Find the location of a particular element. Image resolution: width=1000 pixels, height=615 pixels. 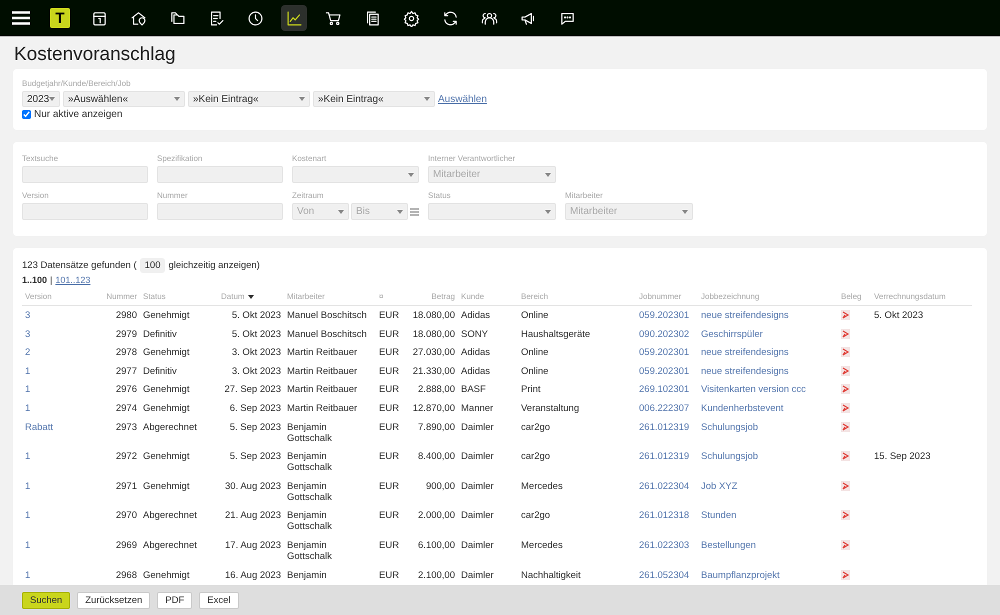

table-cell: Abgerechnet is located at coordinates (170, 516).